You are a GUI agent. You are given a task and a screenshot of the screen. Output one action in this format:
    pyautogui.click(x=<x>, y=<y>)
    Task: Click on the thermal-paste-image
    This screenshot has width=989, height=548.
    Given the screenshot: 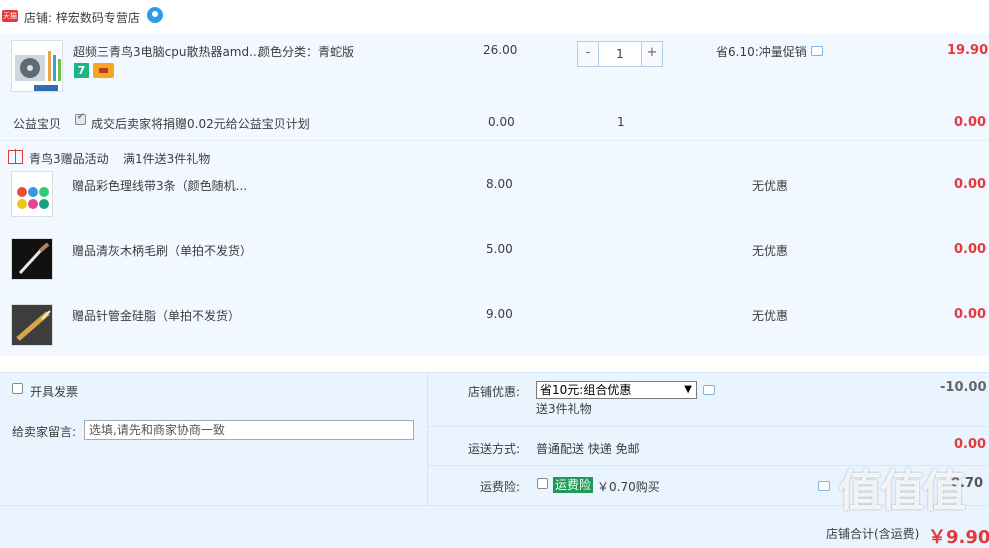 What is the action you would take?
    pyautogui.click(x=32, y=325)
    